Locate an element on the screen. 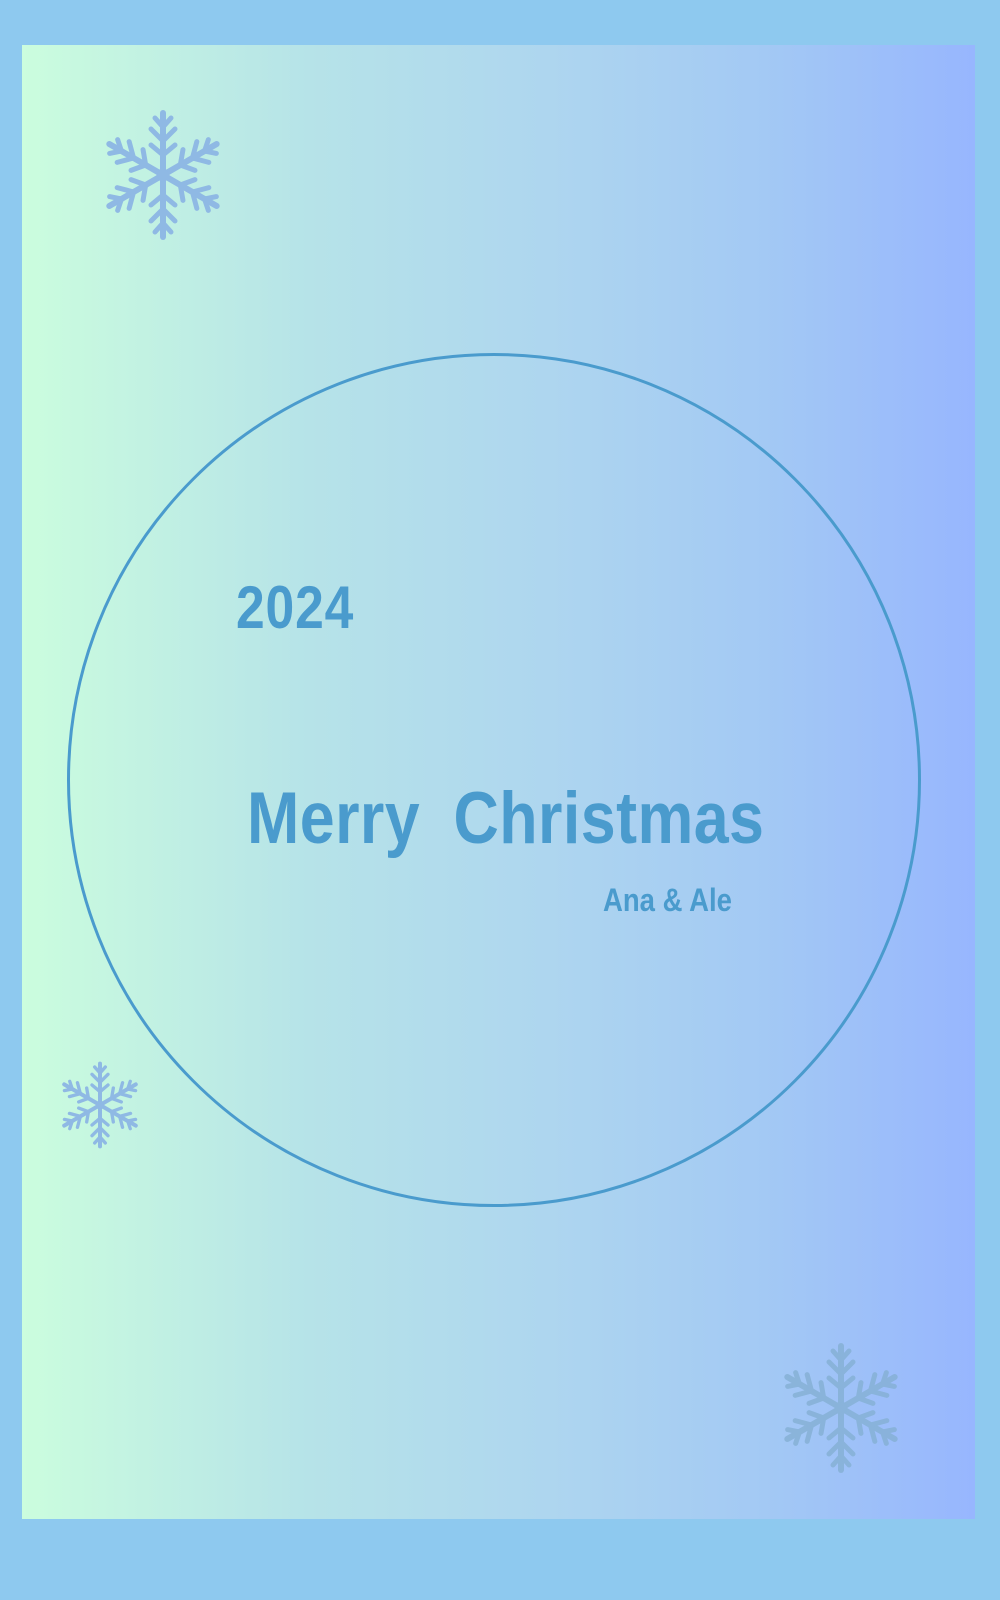 Image resolution: width=1000 pixels, height=1600 pixels. signature-text: Ana & Ale is located at coordinates (667, 900).